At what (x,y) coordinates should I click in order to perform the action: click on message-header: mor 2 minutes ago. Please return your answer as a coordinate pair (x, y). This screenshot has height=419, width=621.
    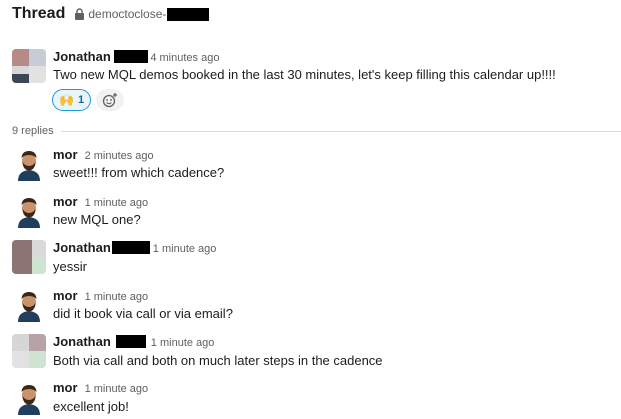
    Looking at the image, I should click on (103, 154).